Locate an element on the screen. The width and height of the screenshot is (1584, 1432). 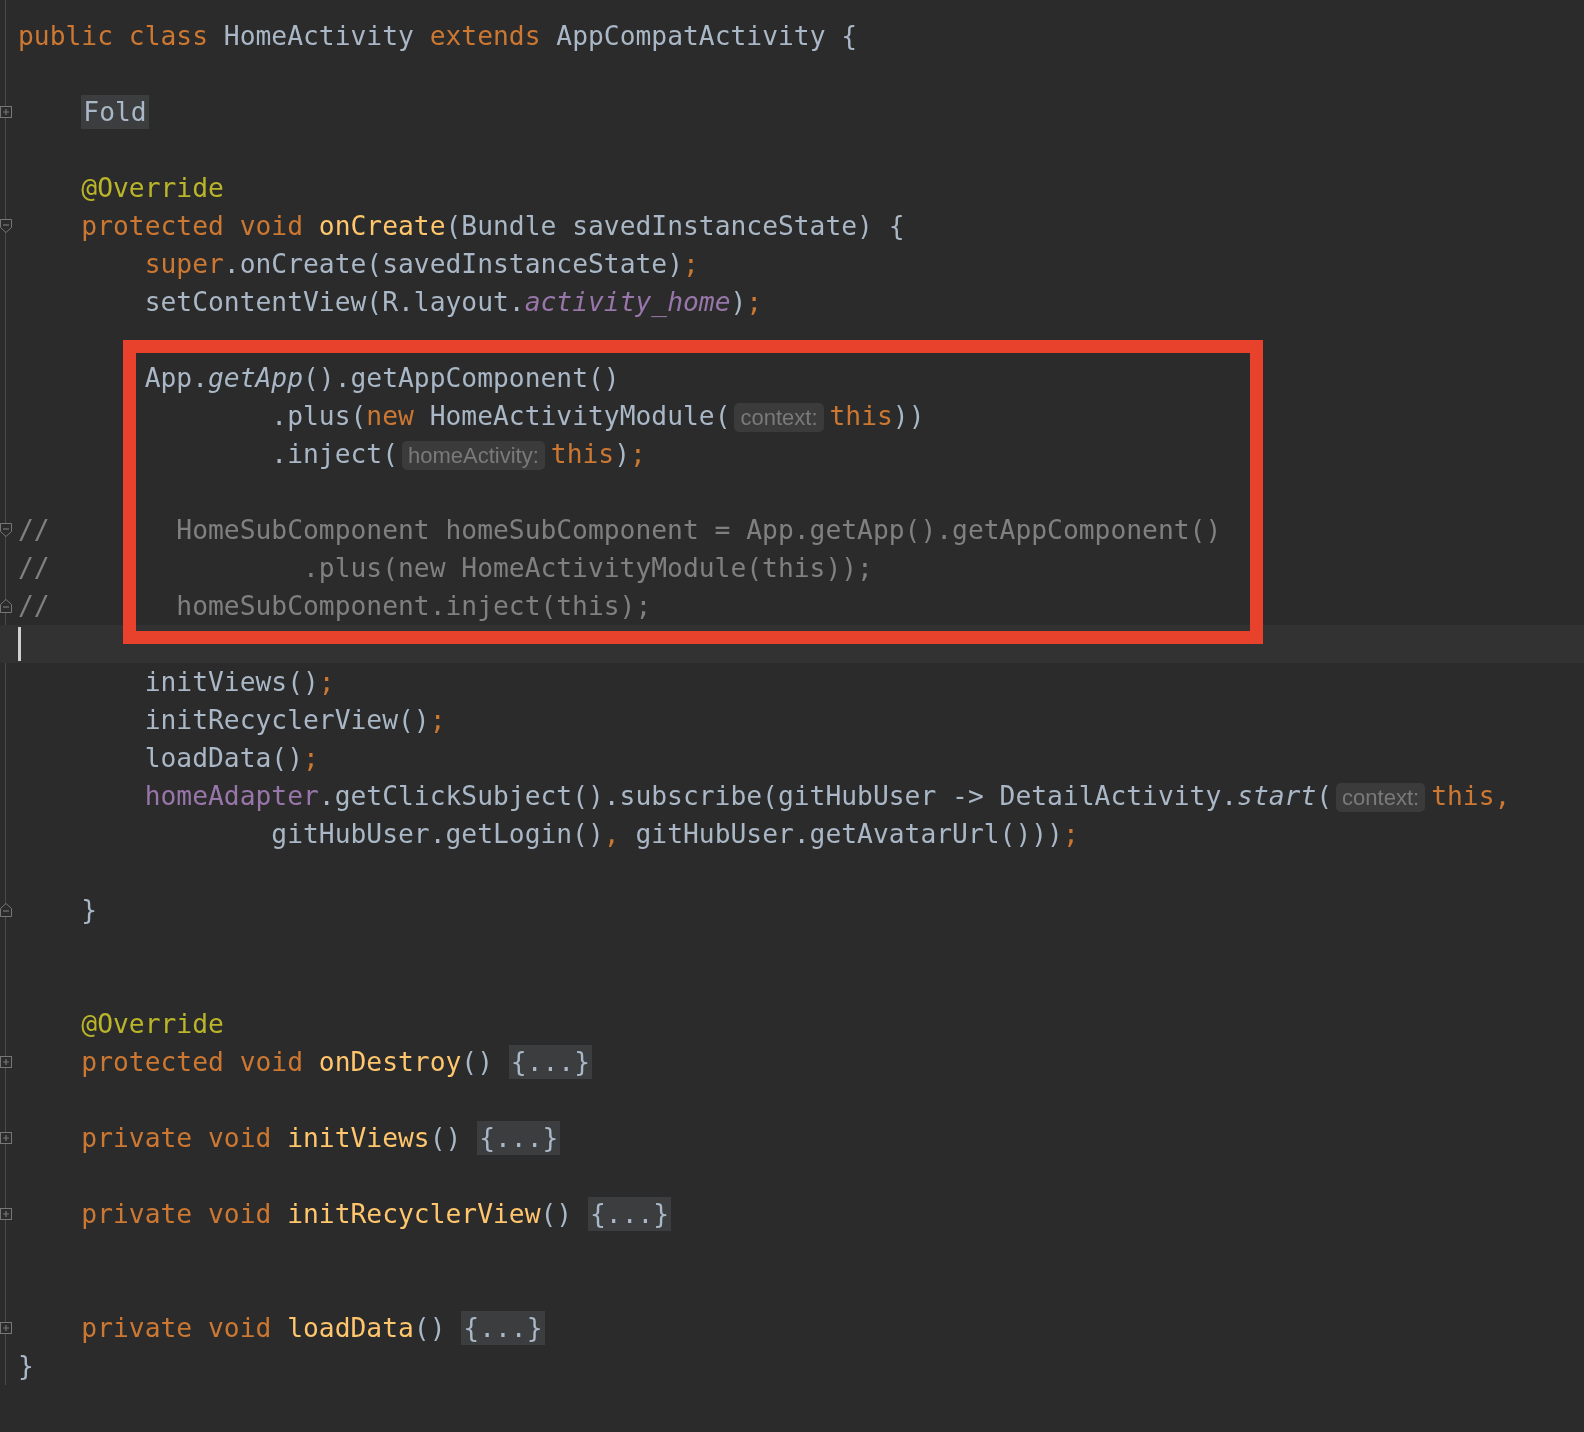
code-text: homeAdapter.getClickSubject().subscribe(gitHubUser -> DetailActivity.start( is located at coordinates (738, 796).